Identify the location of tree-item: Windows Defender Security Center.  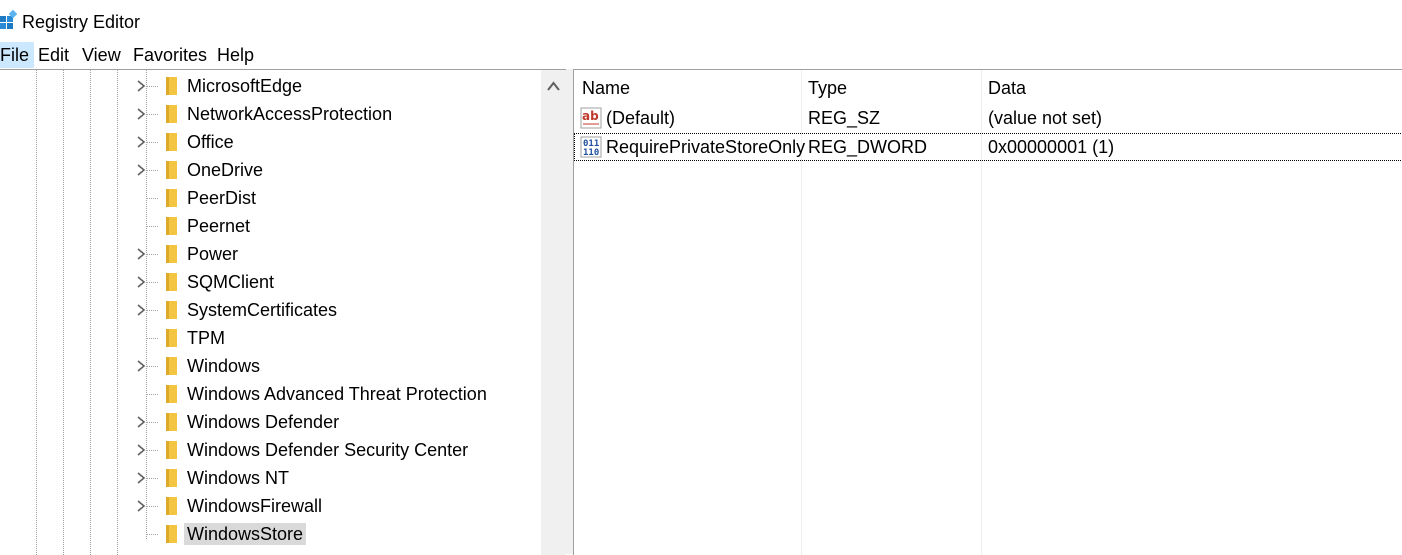
(270, 450).